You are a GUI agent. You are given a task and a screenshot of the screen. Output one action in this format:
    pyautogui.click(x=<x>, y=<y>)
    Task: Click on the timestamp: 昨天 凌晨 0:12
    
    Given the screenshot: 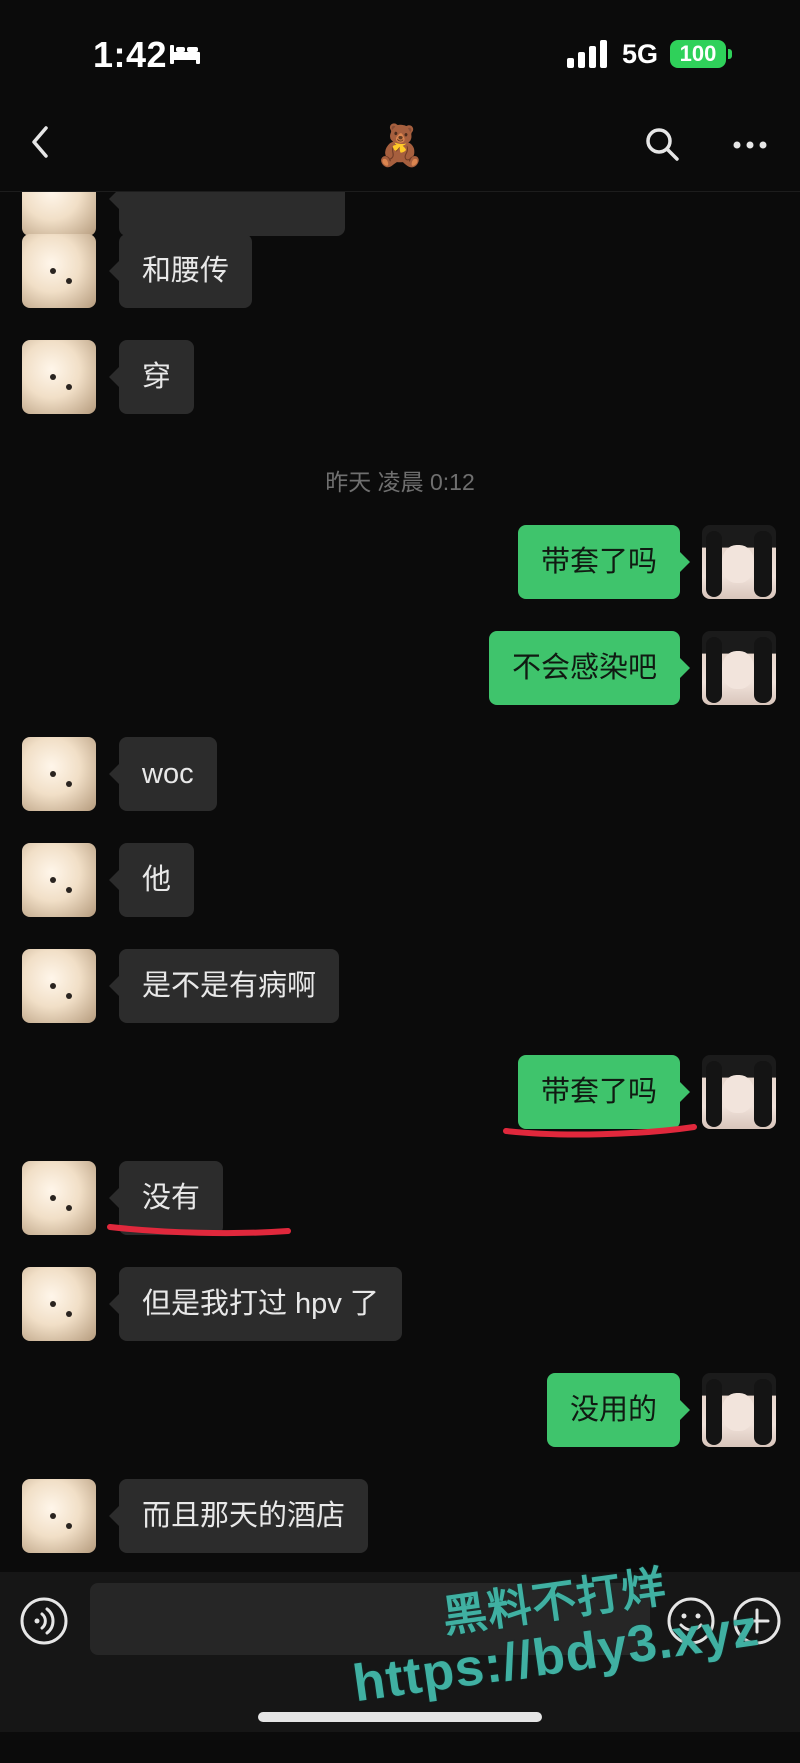 What is the action you would take?
    pyautogui.click(x=400, y=482)
    